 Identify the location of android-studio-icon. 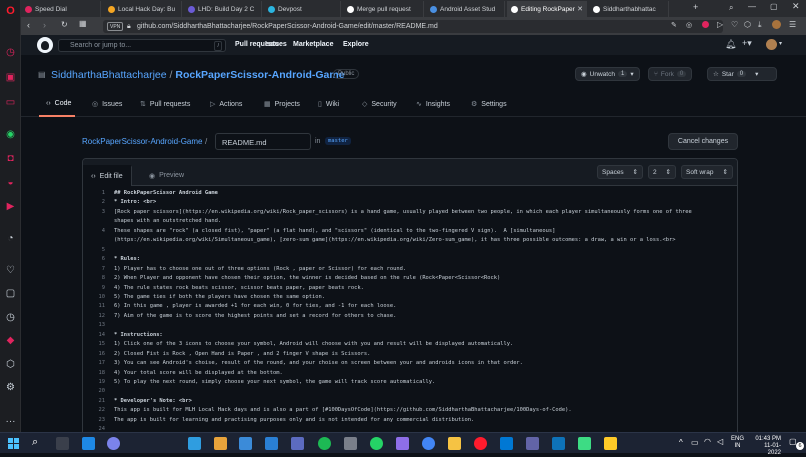
(584, 443).